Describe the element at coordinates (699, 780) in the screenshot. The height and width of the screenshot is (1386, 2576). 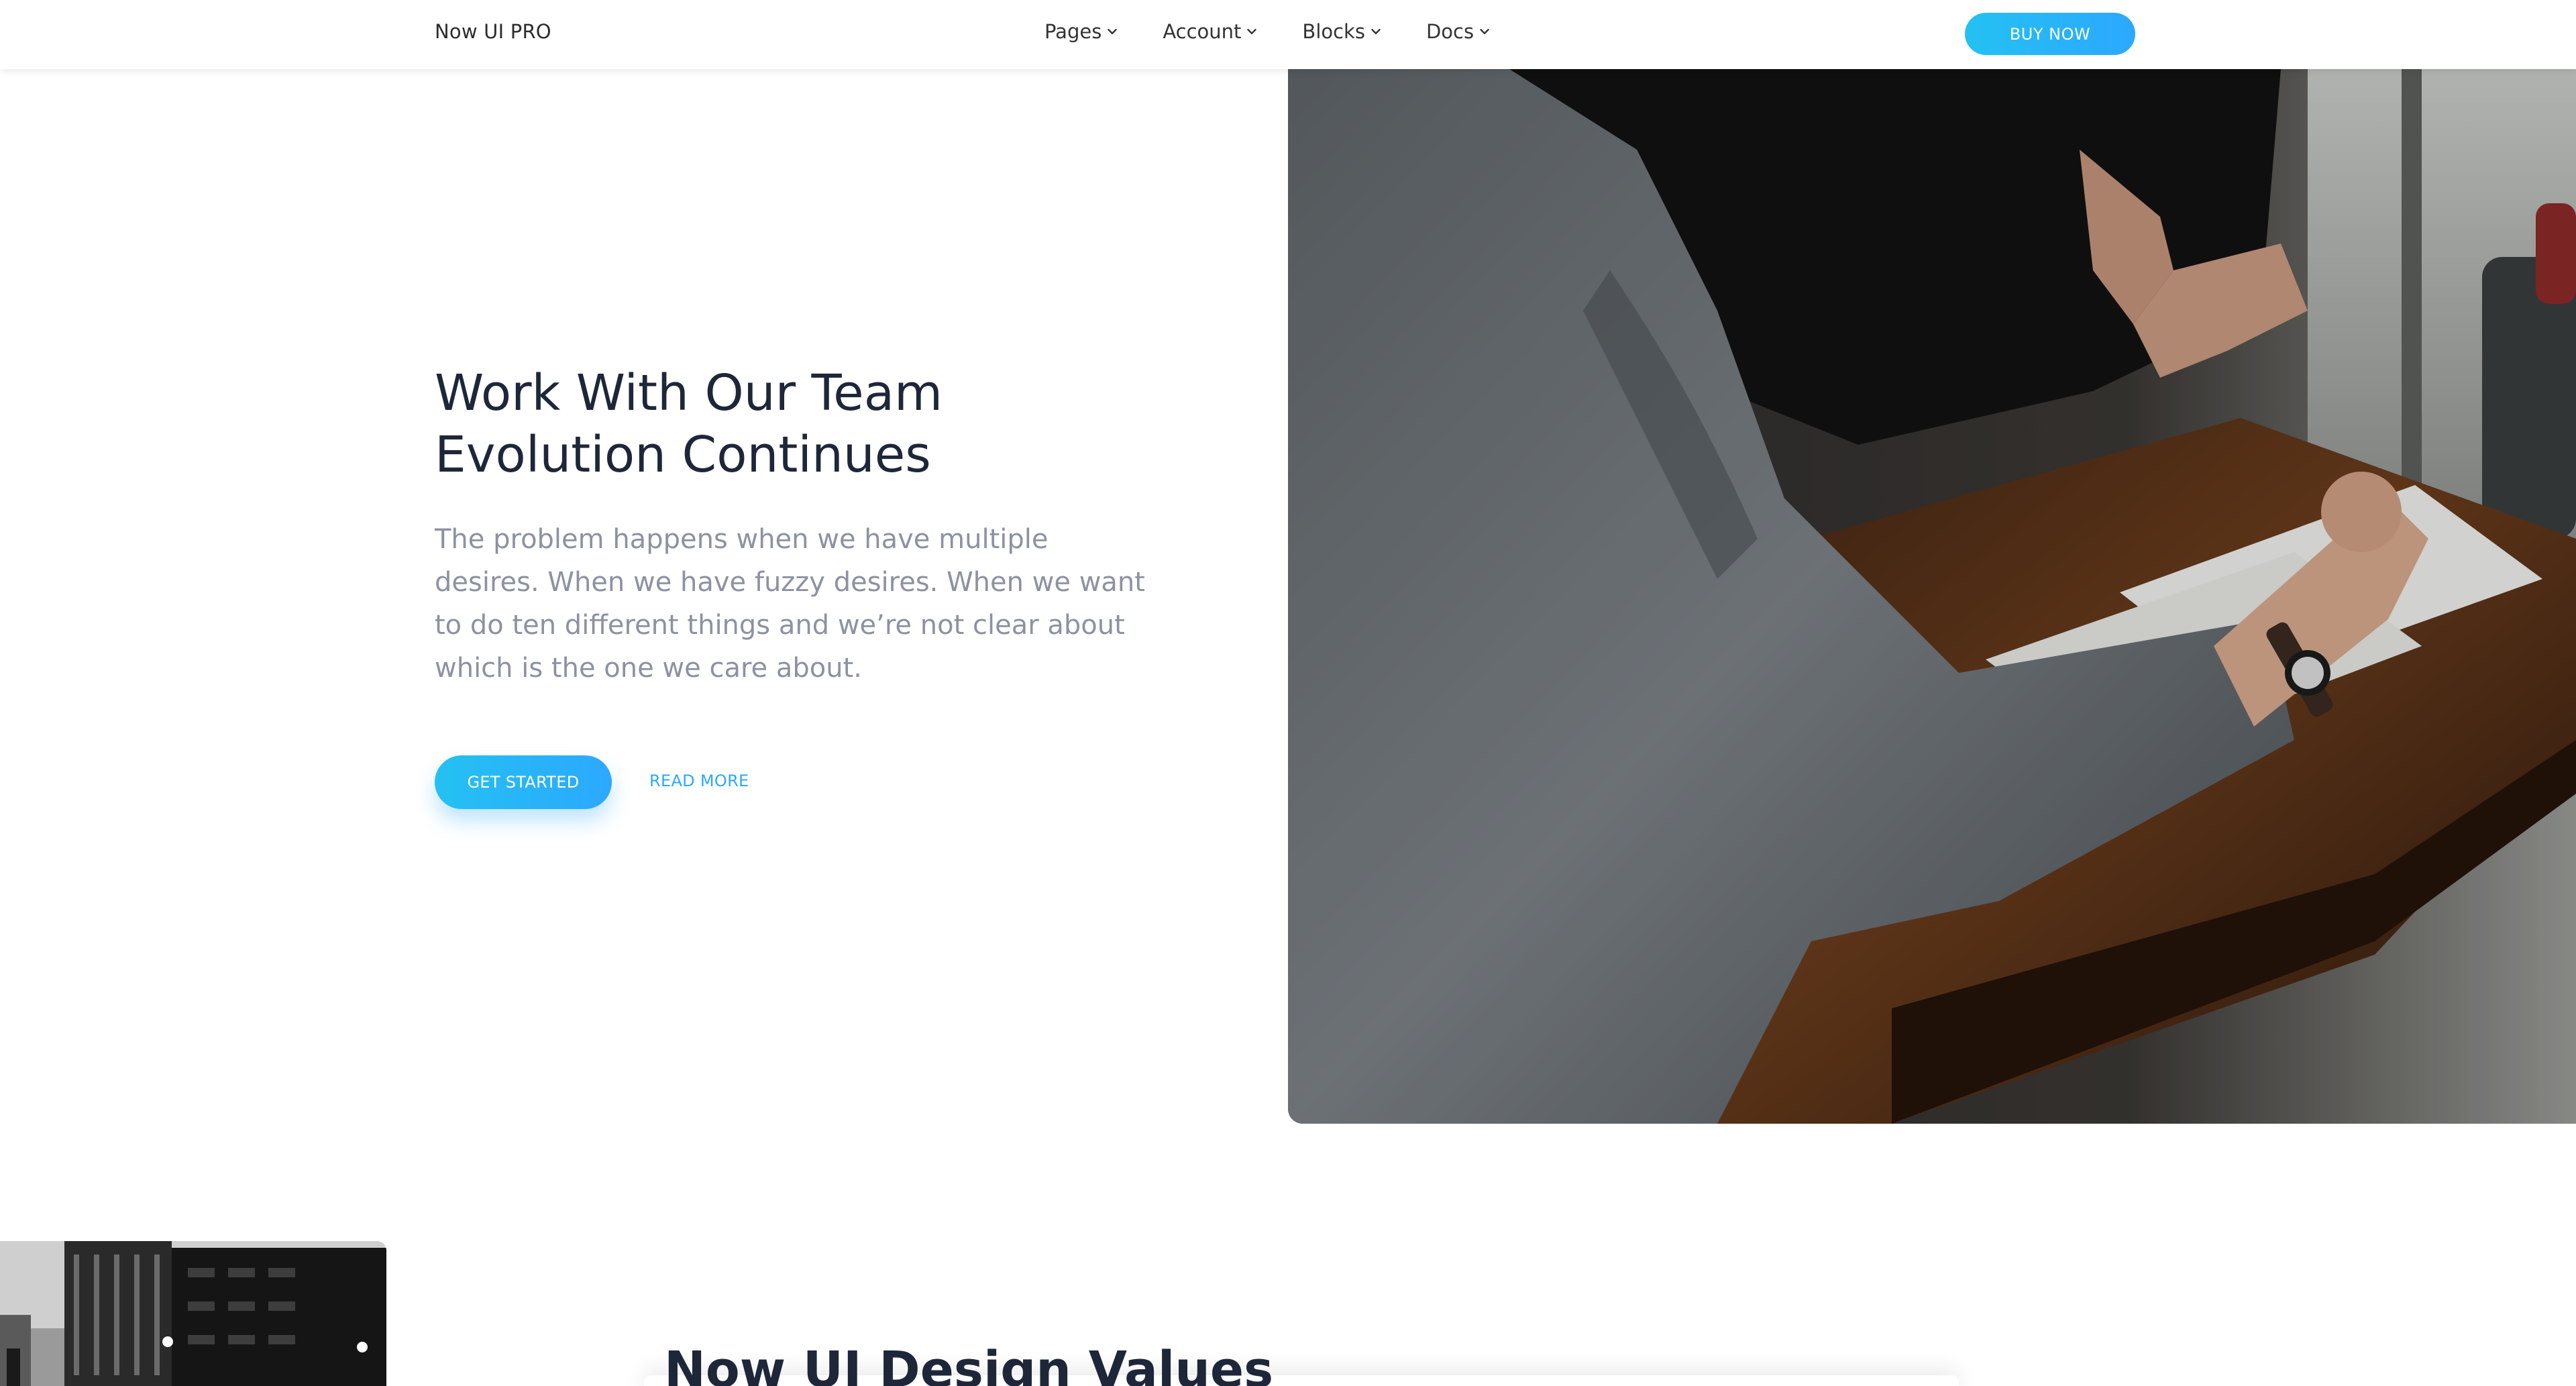
I see `read-more-link: READ MORE` at that location.